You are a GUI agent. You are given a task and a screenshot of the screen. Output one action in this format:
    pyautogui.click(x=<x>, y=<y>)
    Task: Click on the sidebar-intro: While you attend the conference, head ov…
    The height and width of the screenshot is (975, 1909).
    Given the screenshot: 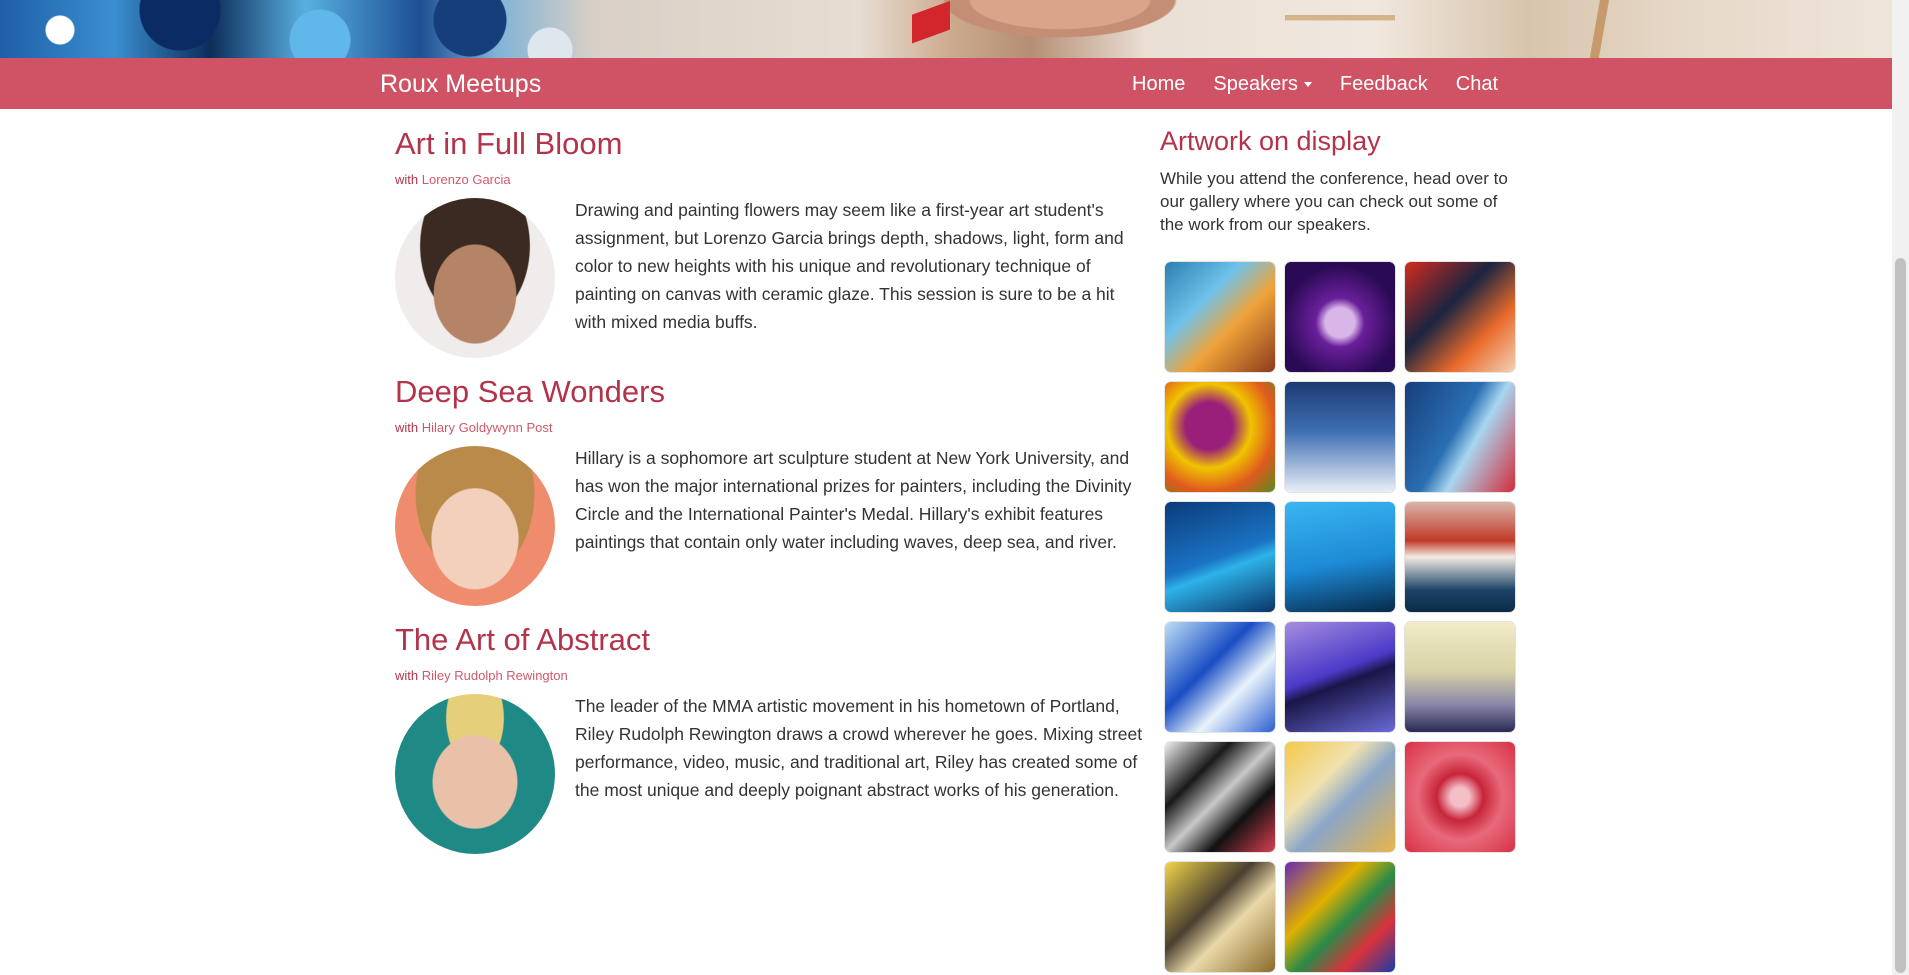 What is the action you would take?
    pyautogui.click(x=1334, y=201)
    